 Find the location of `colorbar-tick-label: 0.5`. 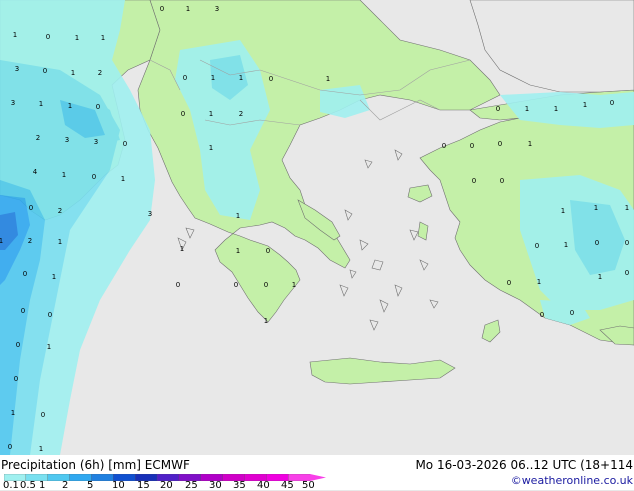

colorbar-tick-label: 0.5 is located at coordinates (28, 485).